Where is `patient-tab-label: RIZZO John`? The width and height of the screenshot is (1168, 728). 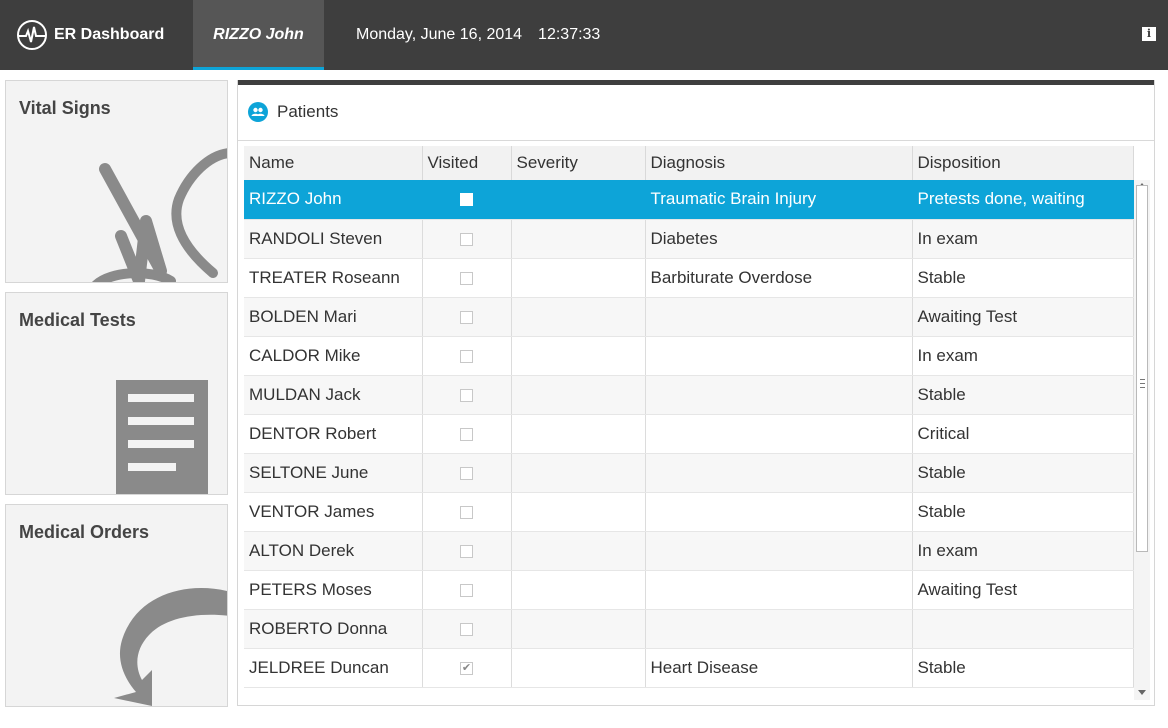
patient-tab-label: RIZZO John is located at coordinates (258, 34).